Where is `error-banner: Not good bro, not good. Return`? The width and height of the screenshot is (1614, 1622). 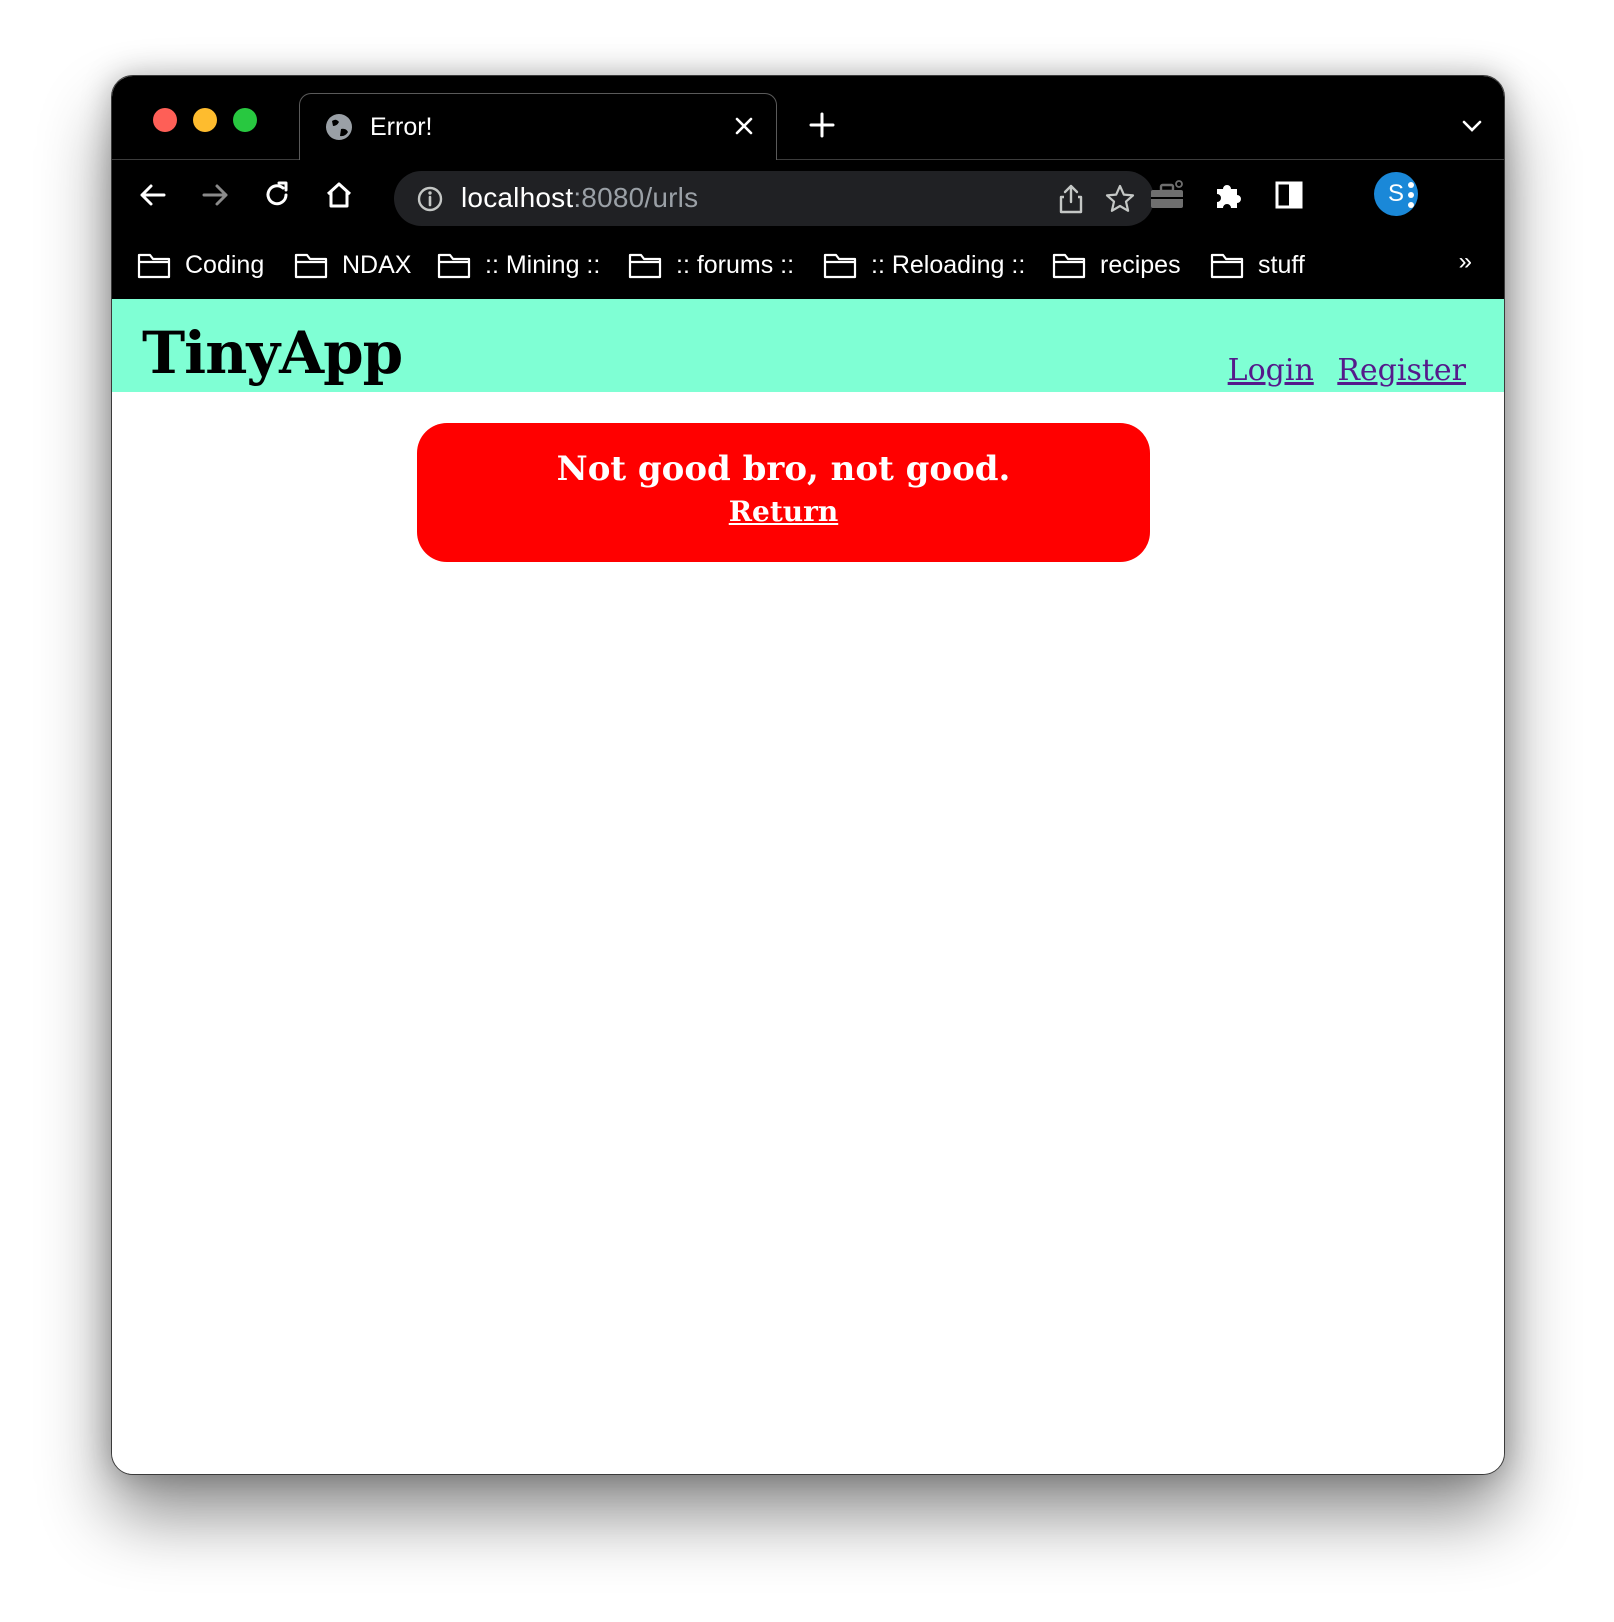 error-banner: Not good bro, not good. Return is located at coordinates (783, 492).